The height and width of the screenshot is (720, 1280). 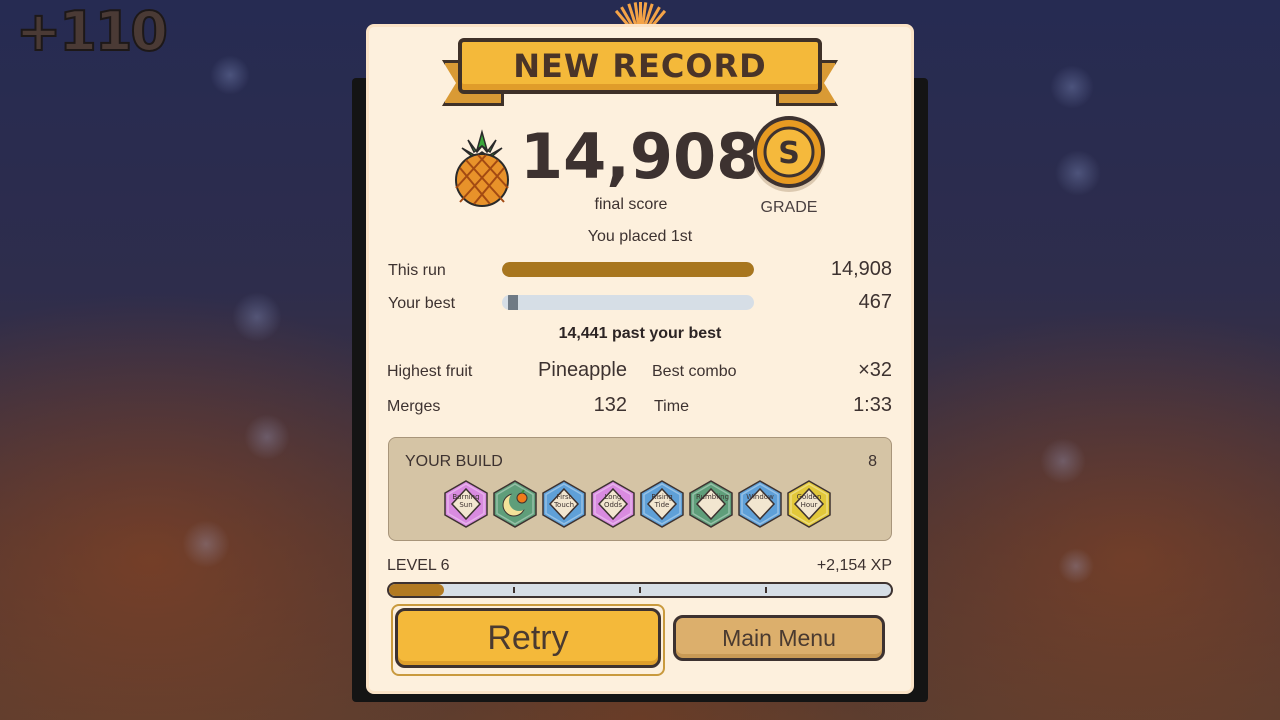 What do you see at coordinates (613, 501) in the screenshot?
I see `build-upgrade-label: Long Odds` at bounding box center [613, 501].